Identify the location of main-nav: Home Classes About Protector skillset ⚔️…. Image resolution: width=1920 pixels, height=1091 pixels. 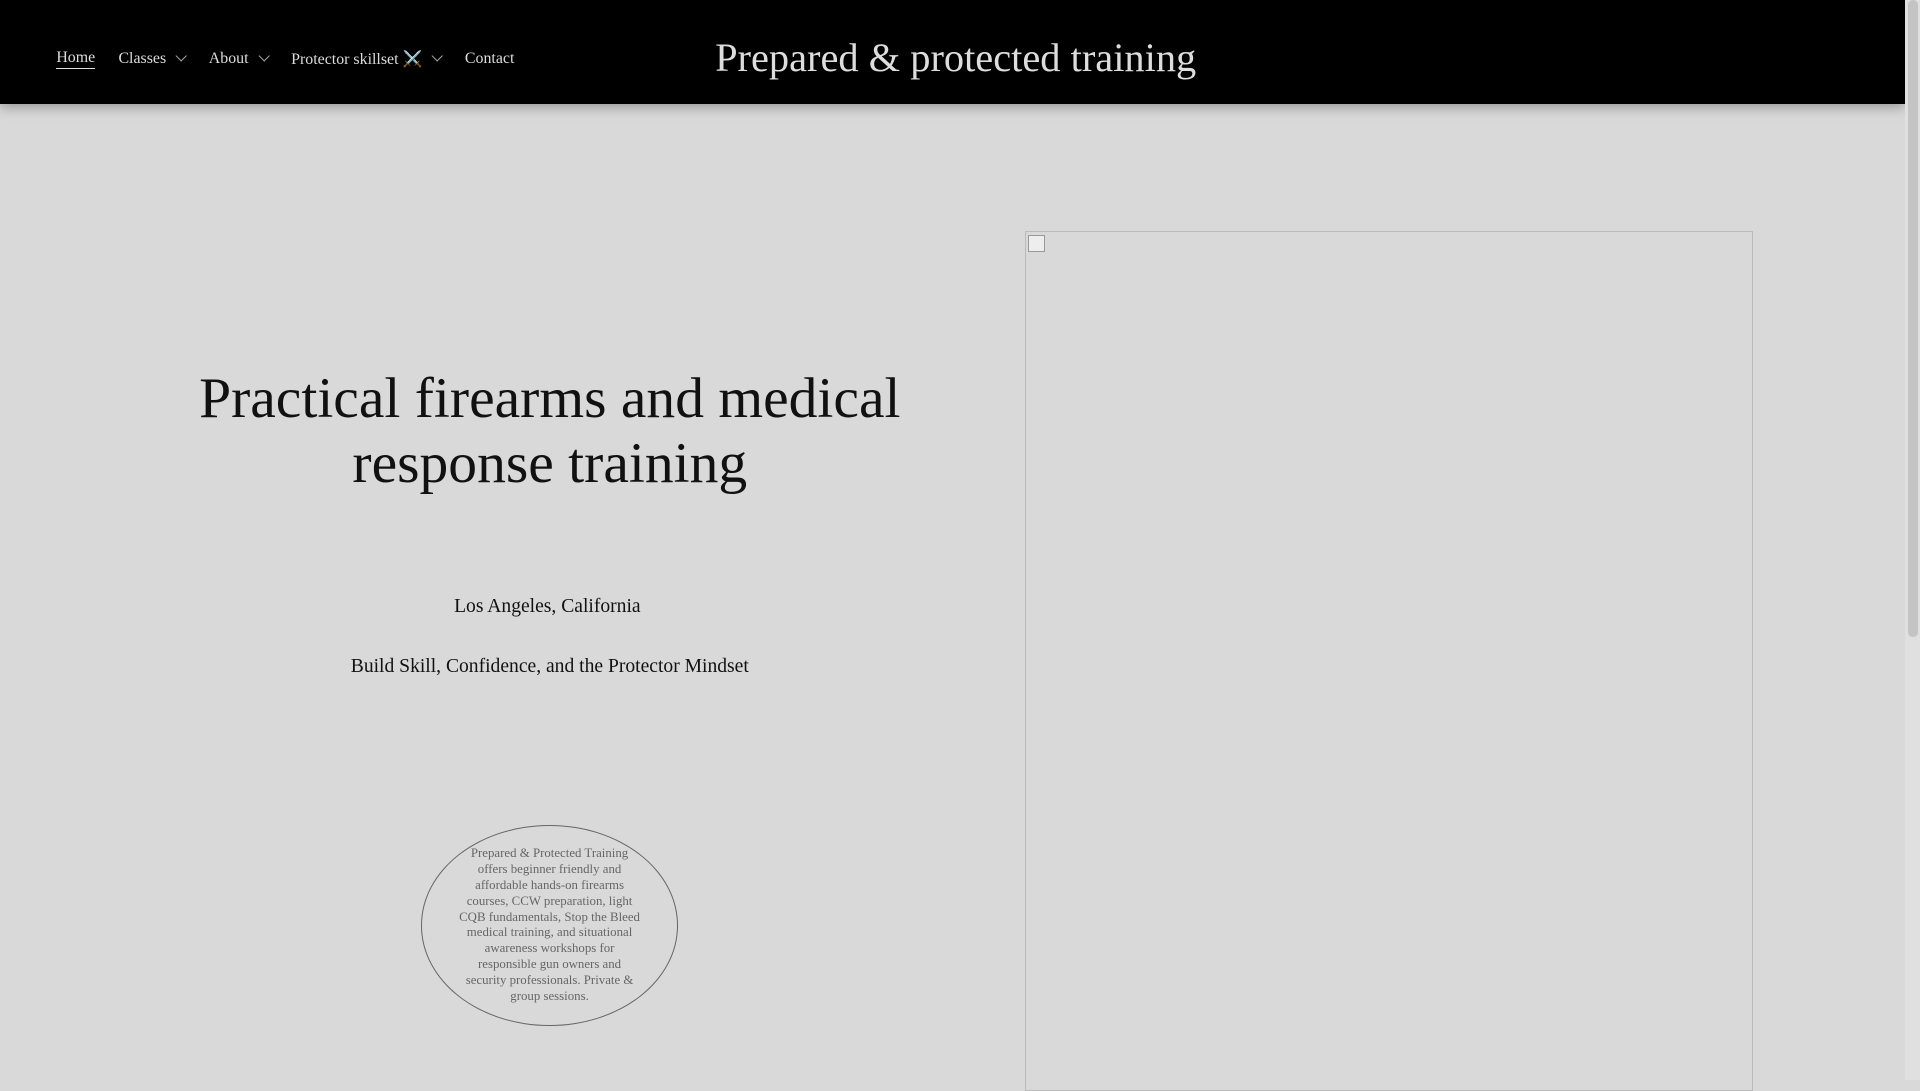
(285, 59).